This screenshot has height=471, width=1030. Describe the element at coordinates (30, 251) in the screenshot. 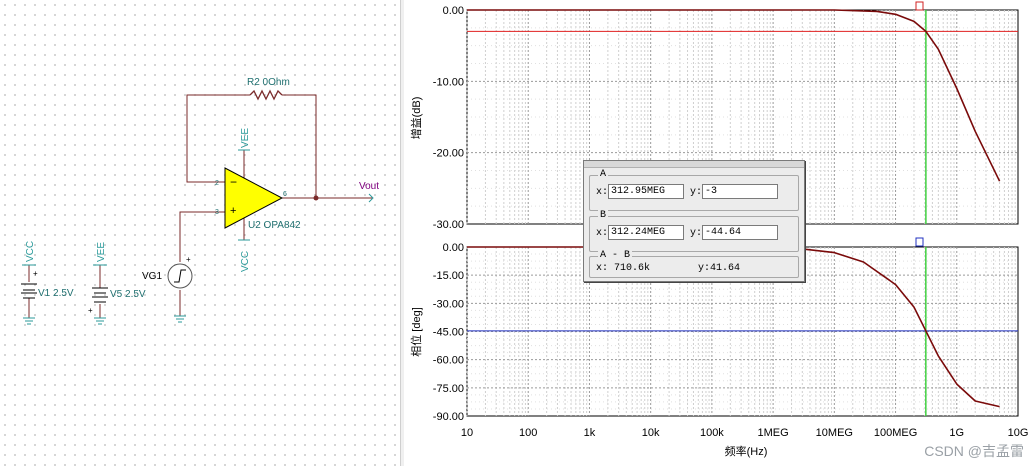

I see `v1-net-label: VCC` at that location.